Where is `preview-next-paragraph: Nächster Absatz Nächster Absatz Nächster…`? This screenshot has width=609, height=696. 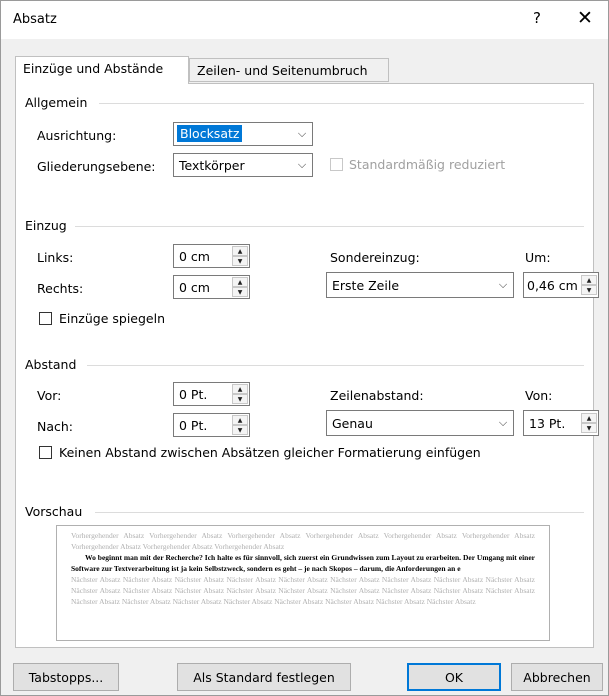 preview-next-paragraph: Nächster Absatz Nächster Absatz Nächster… is located at coordinates (303, 590).